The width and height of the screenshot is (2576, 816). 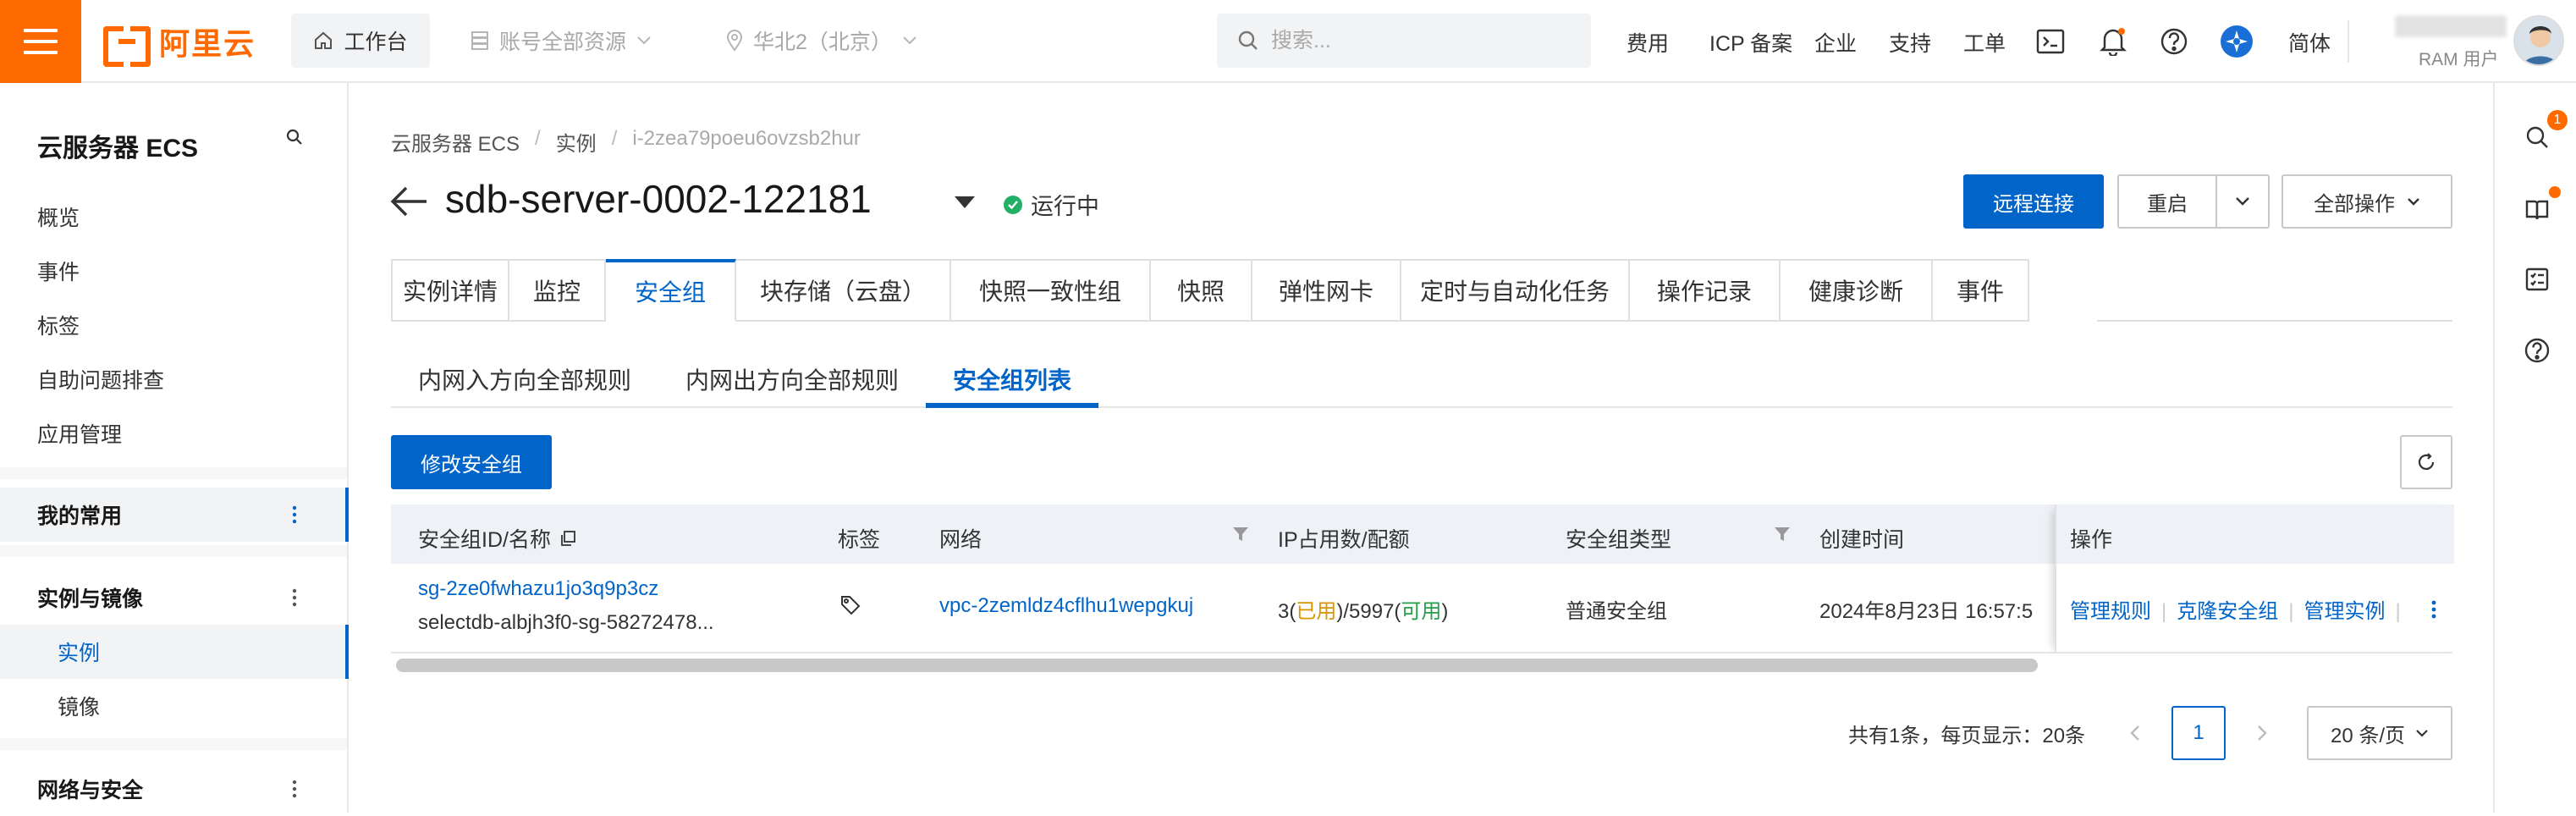 What do you see at coordinates (2274, 321) in the screenshot?
I see `tabs-baseline` at bounding box center [2274, 321].